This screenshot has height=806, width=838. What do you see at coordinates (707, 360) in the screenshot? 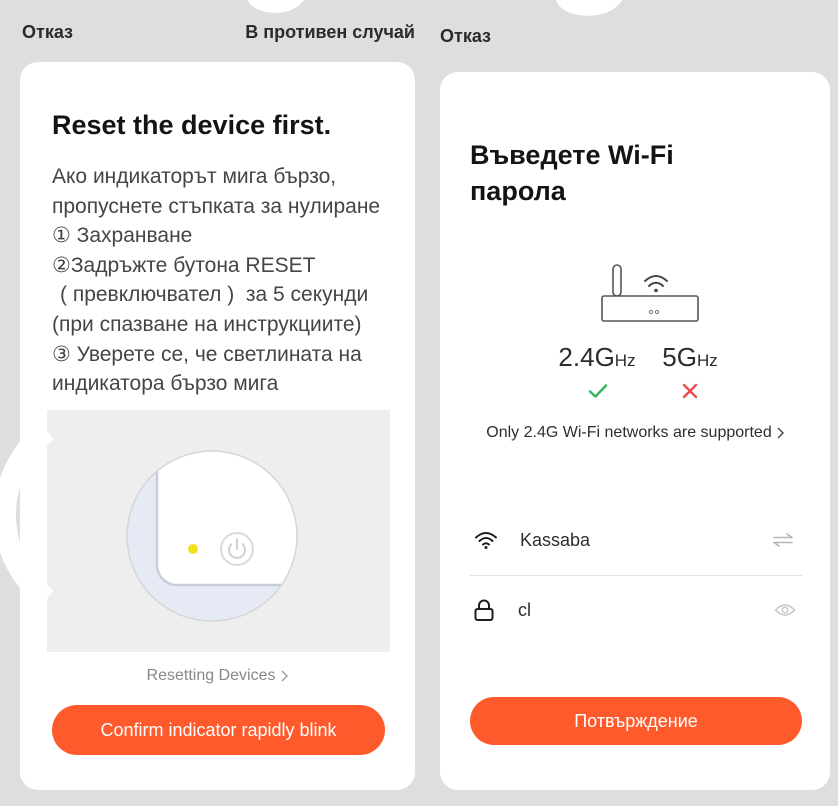
I see `band-5ghz-unit: Hz` at bounding box center [707, 360].